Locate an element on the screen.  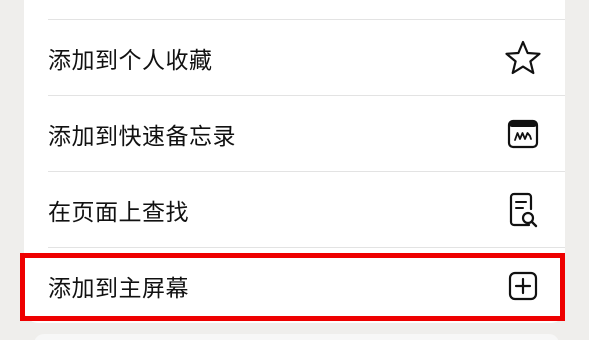
next-menu-card is located at coordinates (296, 337).